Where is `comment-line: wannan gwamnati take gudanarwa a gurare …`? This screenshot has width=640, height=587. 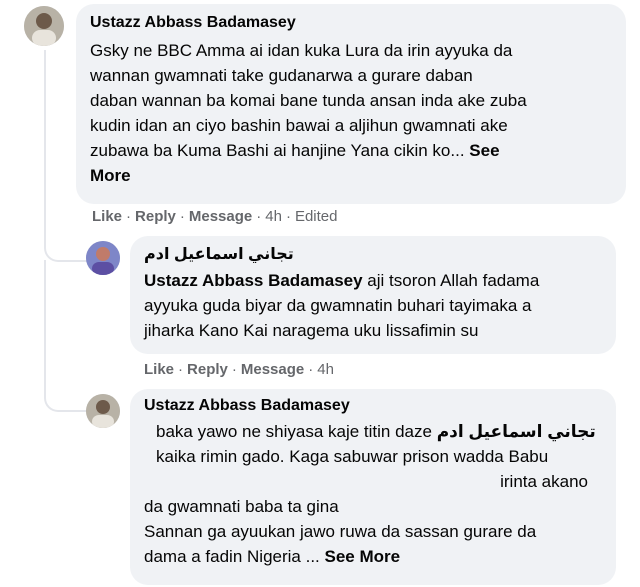 comment-line: wannan gwamnati take gudanarwa a gurare … is located at coordinates (281, 75).